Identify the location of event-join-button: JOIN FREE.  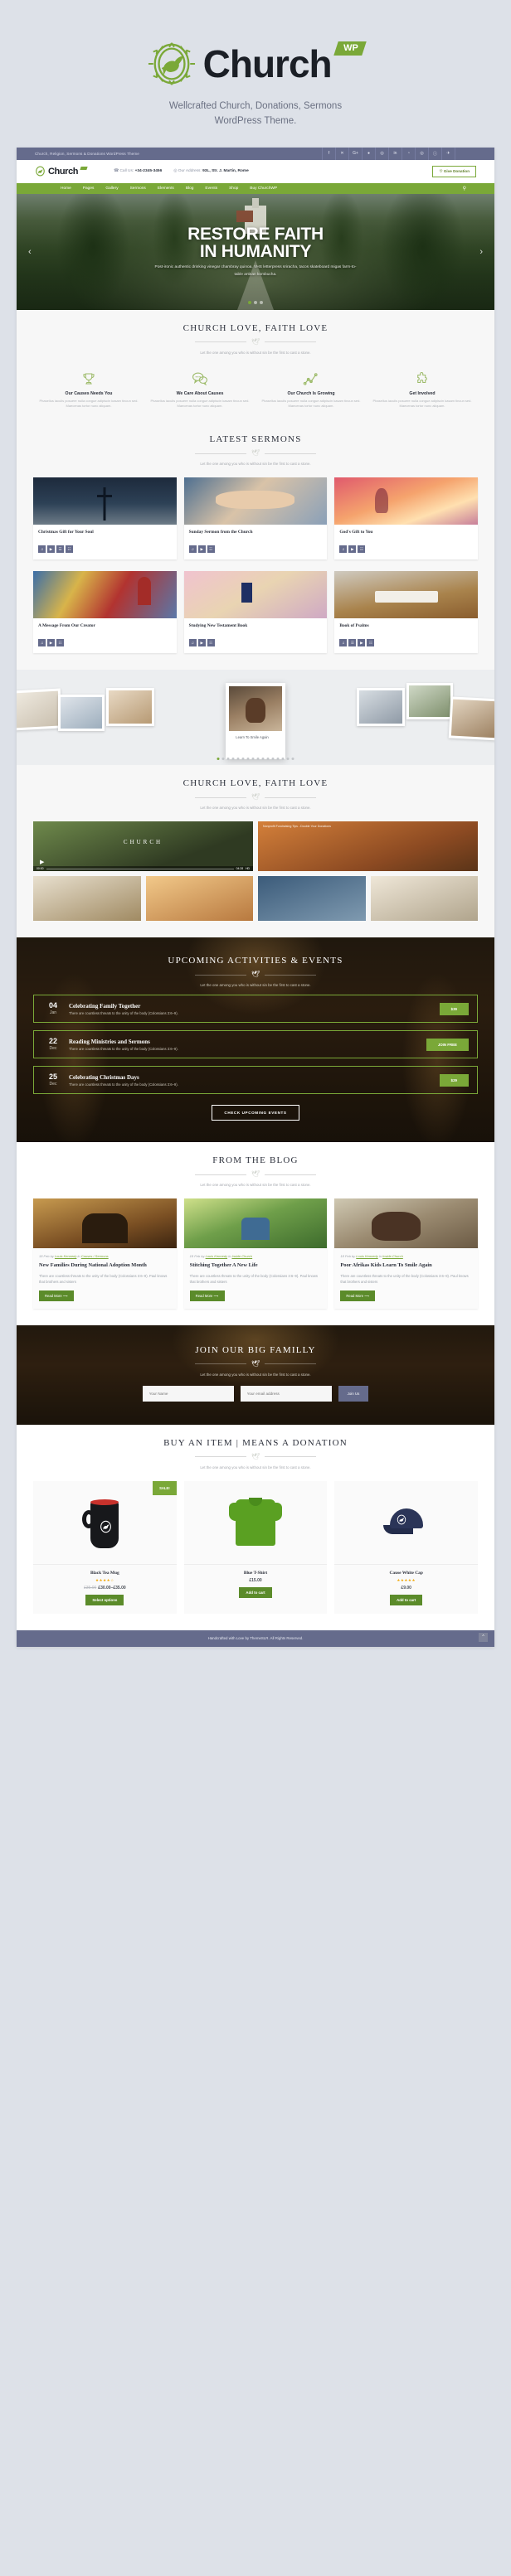
(448, 1044).